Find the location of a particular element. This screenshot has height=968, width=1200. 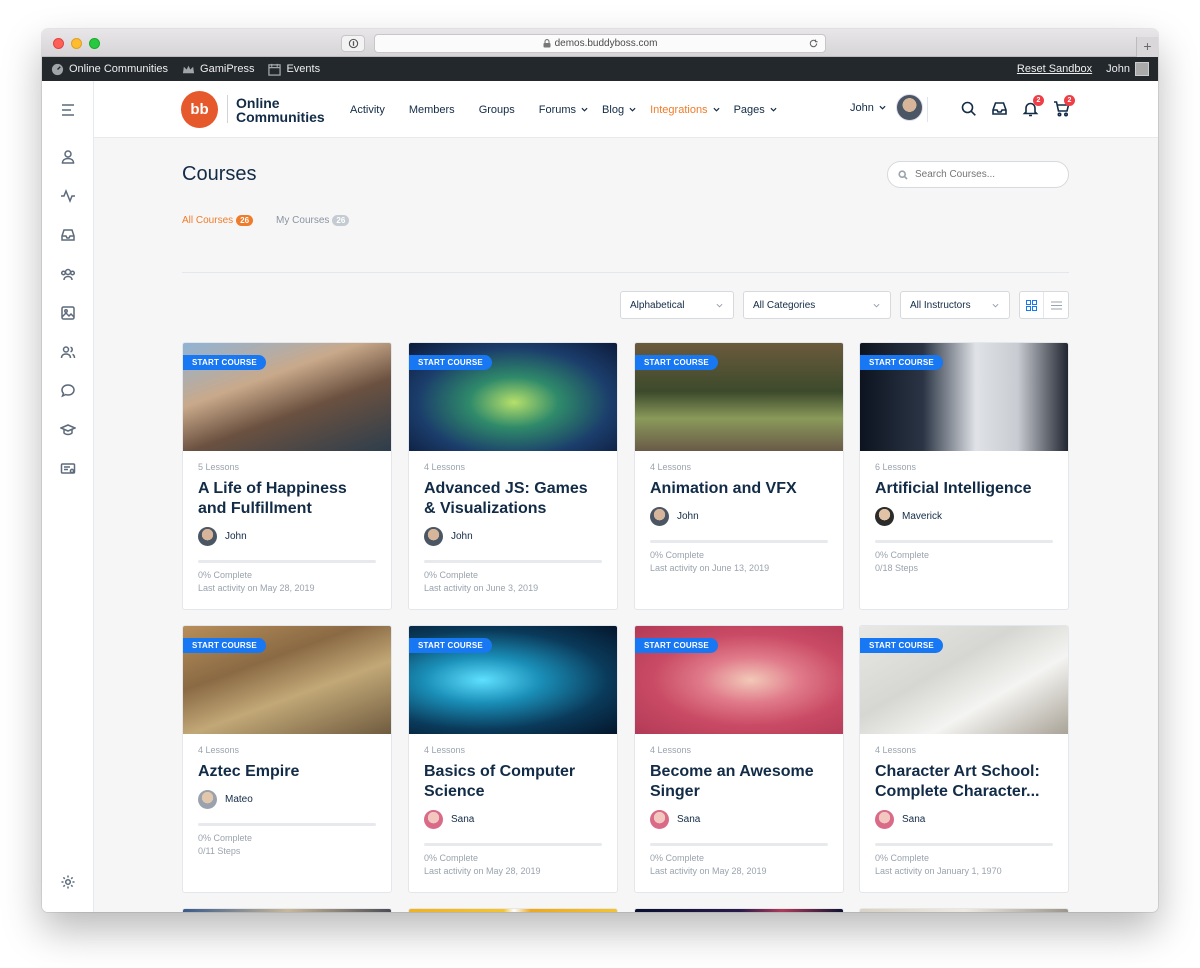

rail-profile-button is located at coordinates (68, 157).